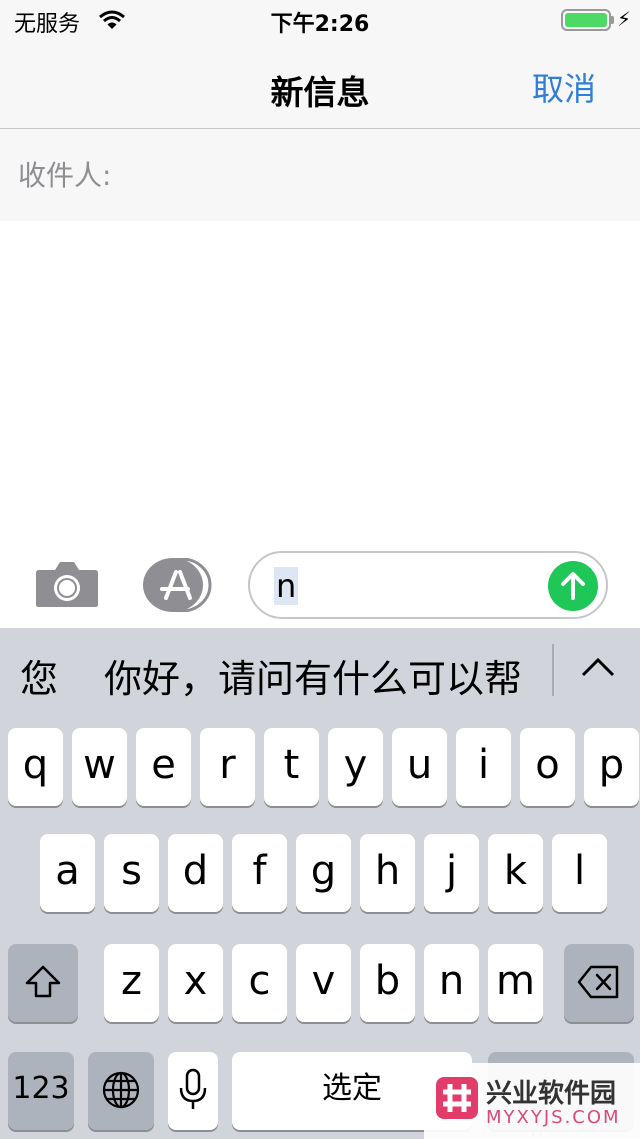  Describe the element at coordinates (35, 767) in the screenshot. I see `key-q: q` at that location.